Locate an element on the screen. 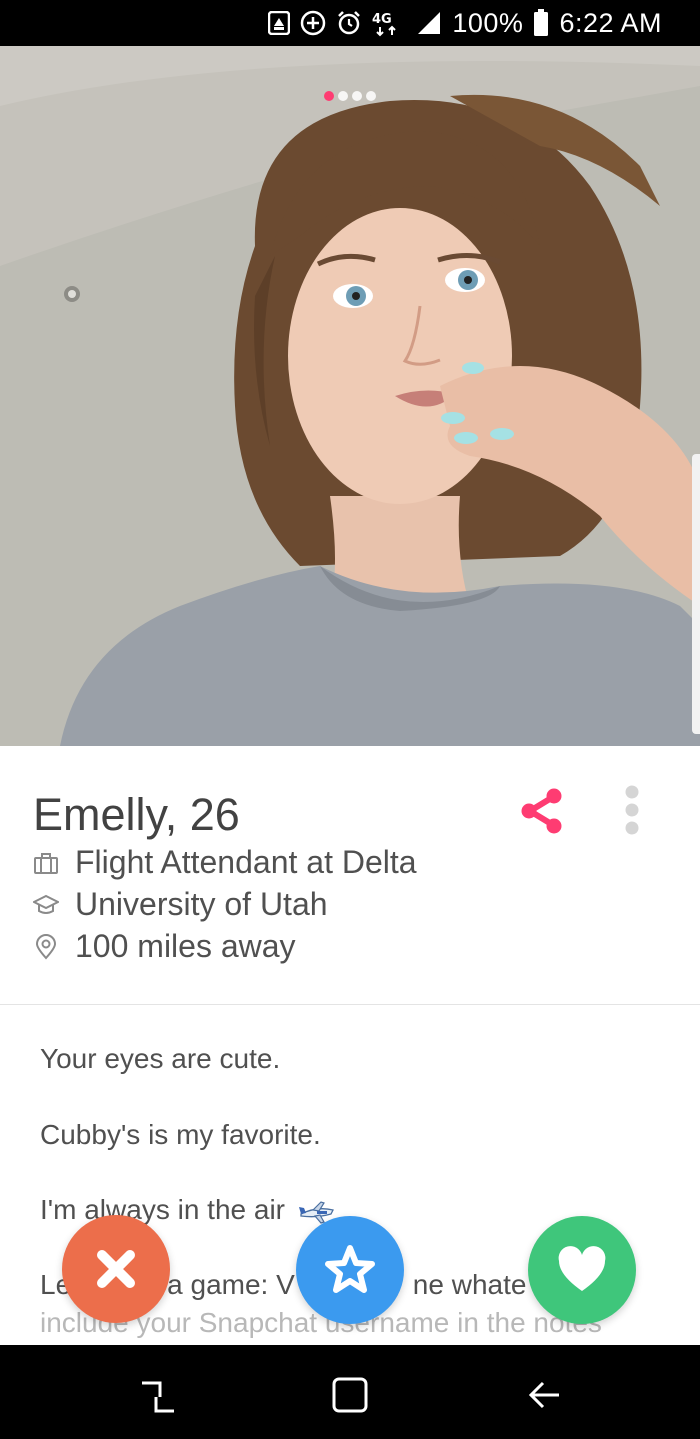 The width and height of the screenshot is (700, 1439). share-icon is located at coordinates (541, 811).